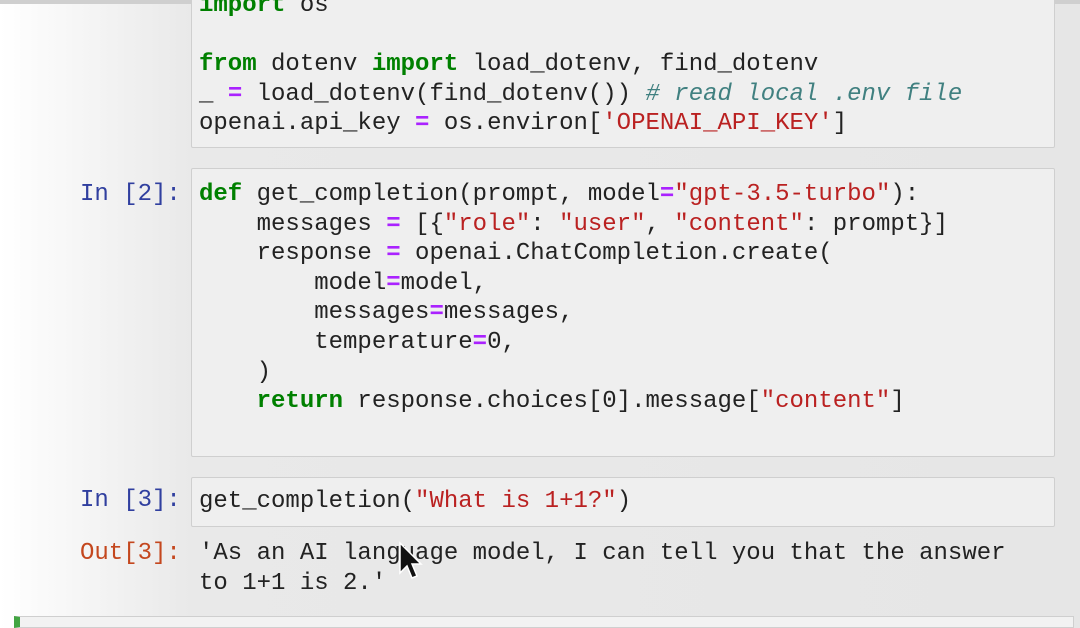 Image resolution: width=1080 pixels, height=628 pixels. I want to click on code-token: dotenv, so click(314, 65).